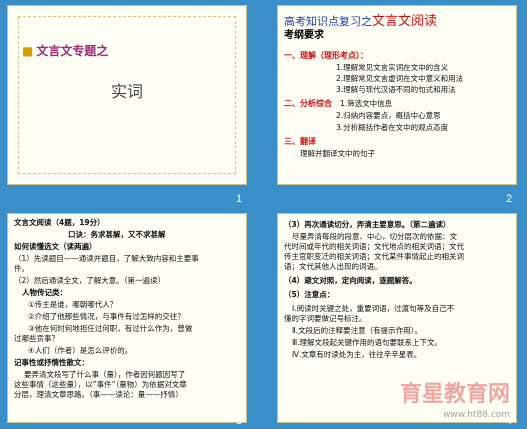 The height and width of the screenshot is (429, 527). Describe the element at coordinates (300, 141) in the screenshot. I see `section-heading: 三、翻译` at that location.